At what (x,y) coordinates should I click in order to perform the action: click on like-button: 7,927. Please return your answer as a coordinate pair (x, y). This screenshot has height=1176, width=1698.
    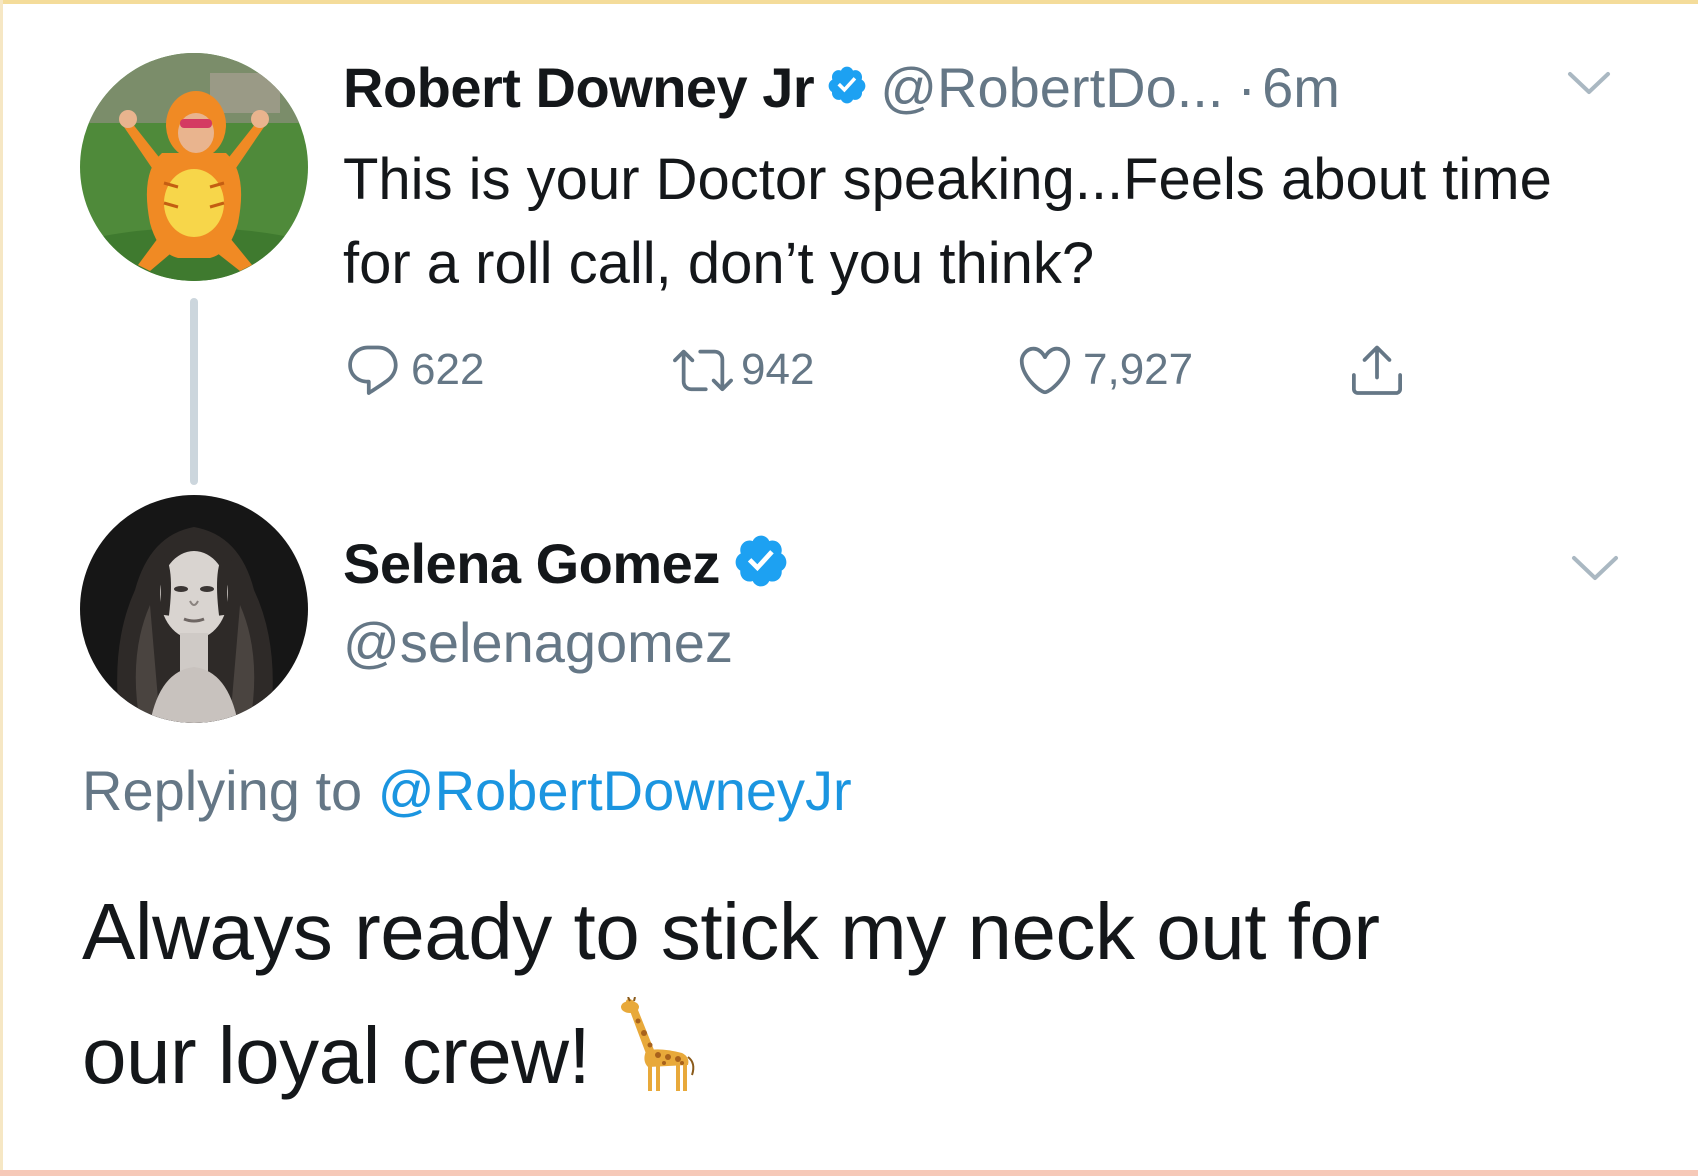
    Looking at the image, I should click on (1104, 370).